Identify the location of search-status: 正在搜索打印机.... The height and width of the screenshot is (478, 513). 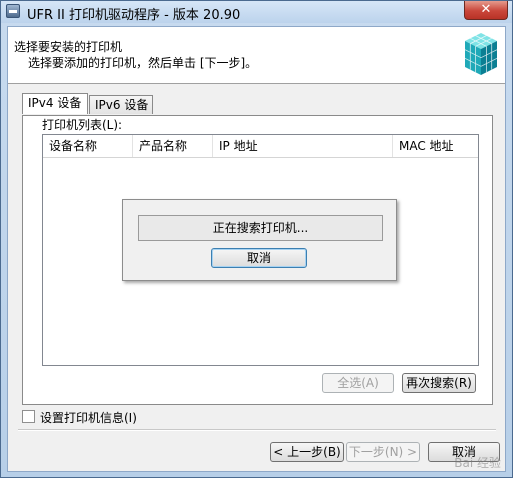
(260, 228).